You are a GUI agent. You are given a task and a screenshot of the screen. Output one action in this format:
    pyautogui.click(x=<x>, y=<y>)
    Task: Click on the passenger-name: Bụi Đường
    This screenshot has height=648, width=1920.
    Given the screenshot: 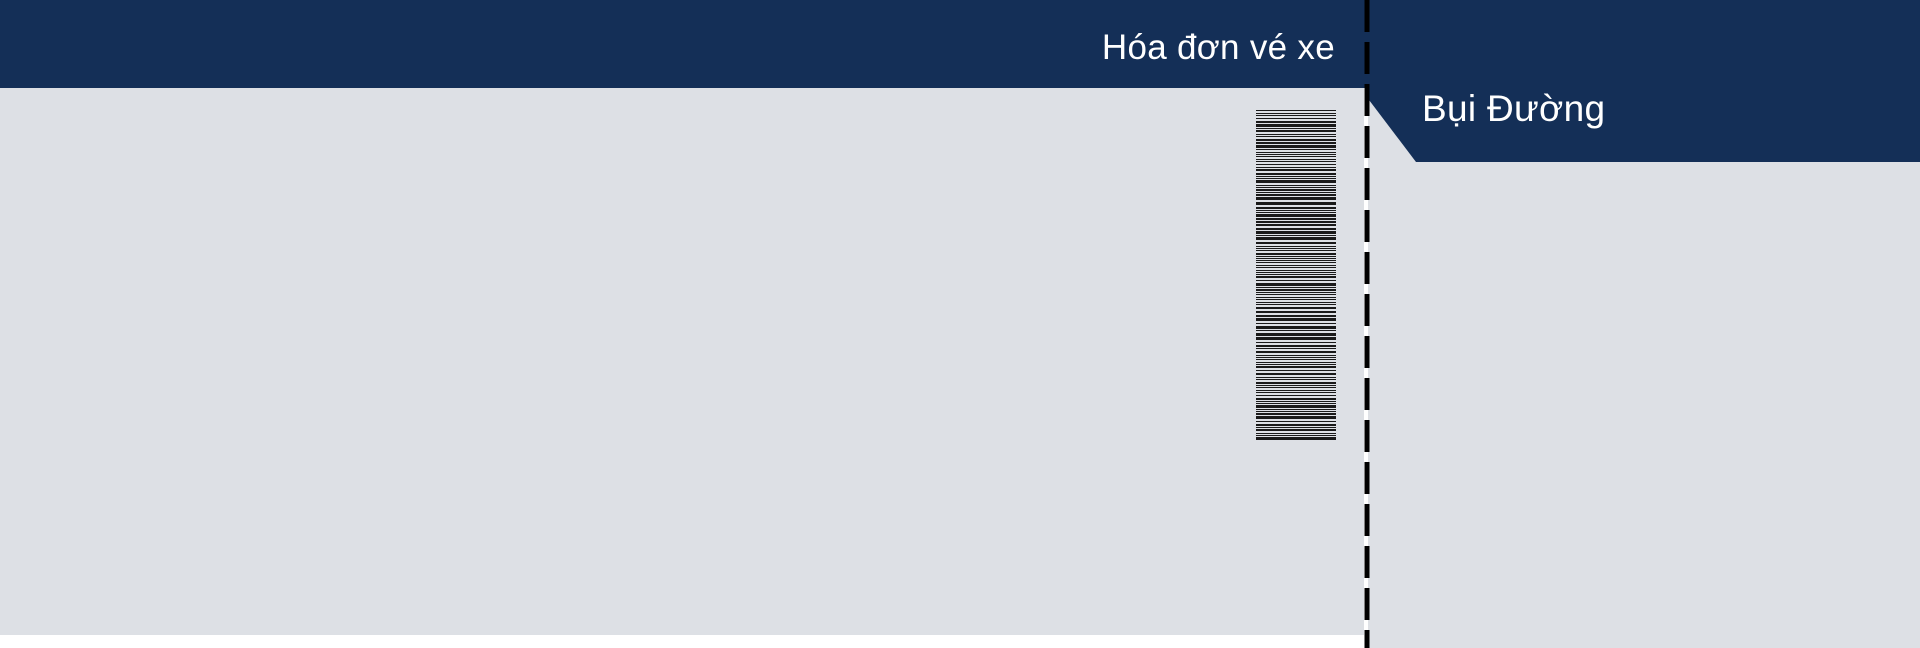 What is the action you would take?
    pyautogui.click(x=1514, y=108)
    